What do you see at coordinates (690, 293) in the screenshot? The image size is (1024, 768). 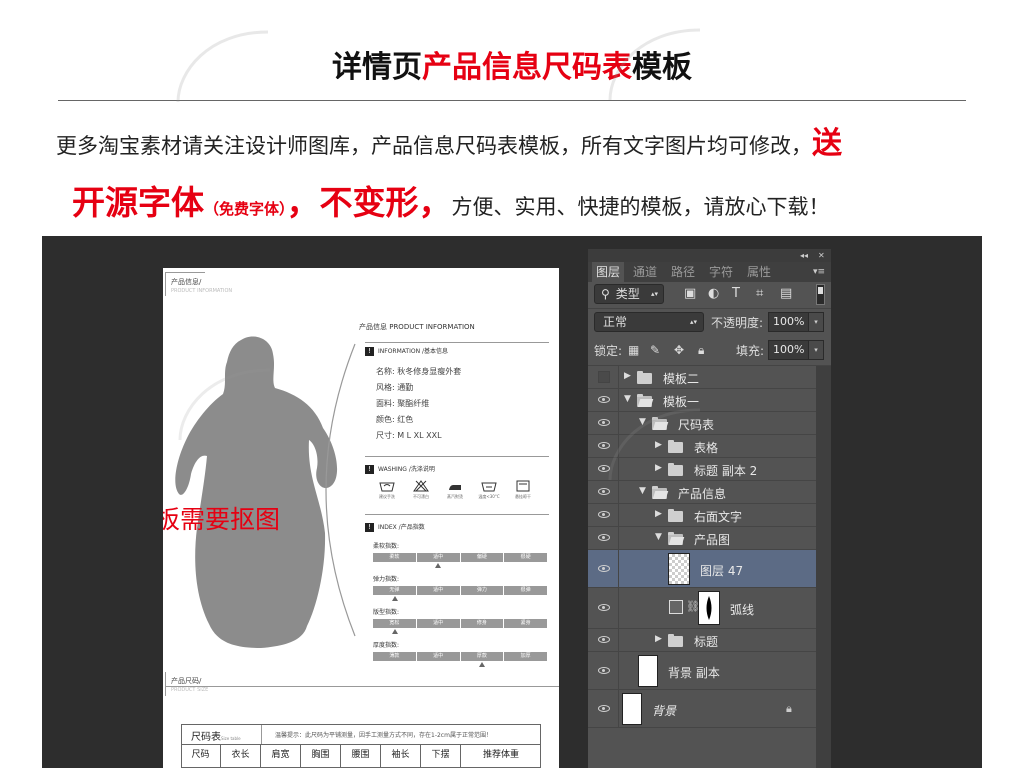 I see `image-filter-icon: ▣` at bounding box center [690, 293].